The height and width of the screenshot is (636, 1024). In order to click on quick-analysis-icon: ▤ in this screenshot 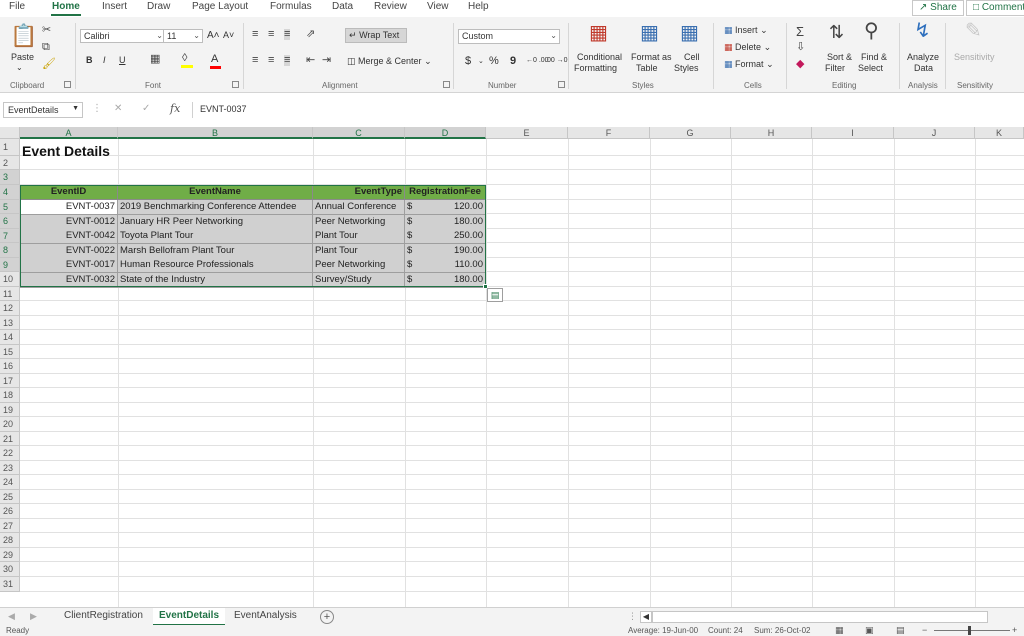, I will do `click(495, 295)`.